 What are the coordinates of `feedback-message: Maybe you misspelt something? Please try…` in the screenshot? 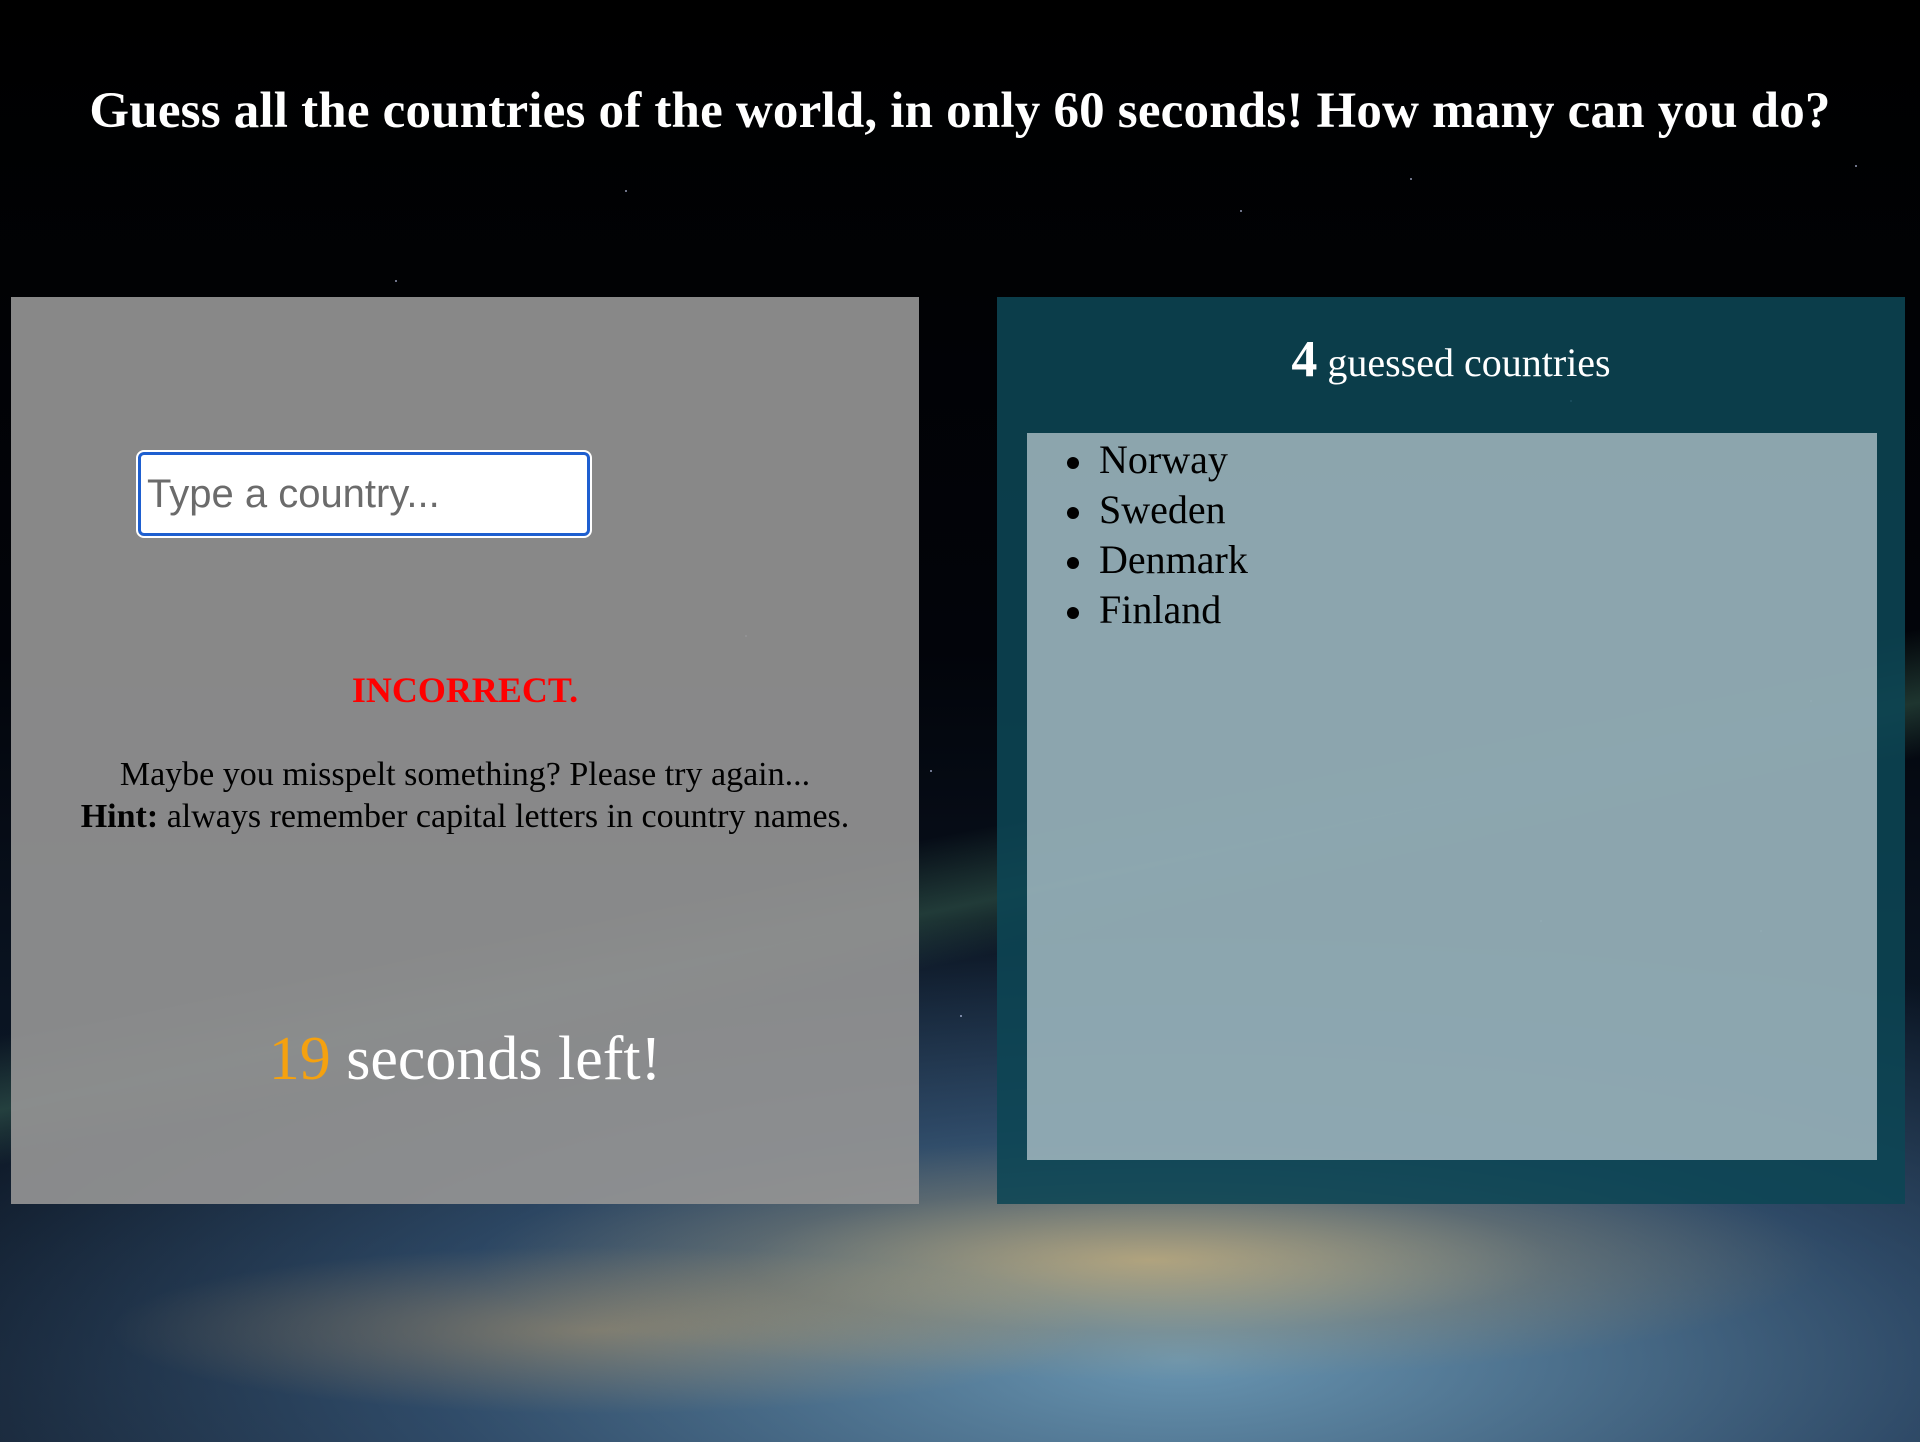 It's located at (465, 774).